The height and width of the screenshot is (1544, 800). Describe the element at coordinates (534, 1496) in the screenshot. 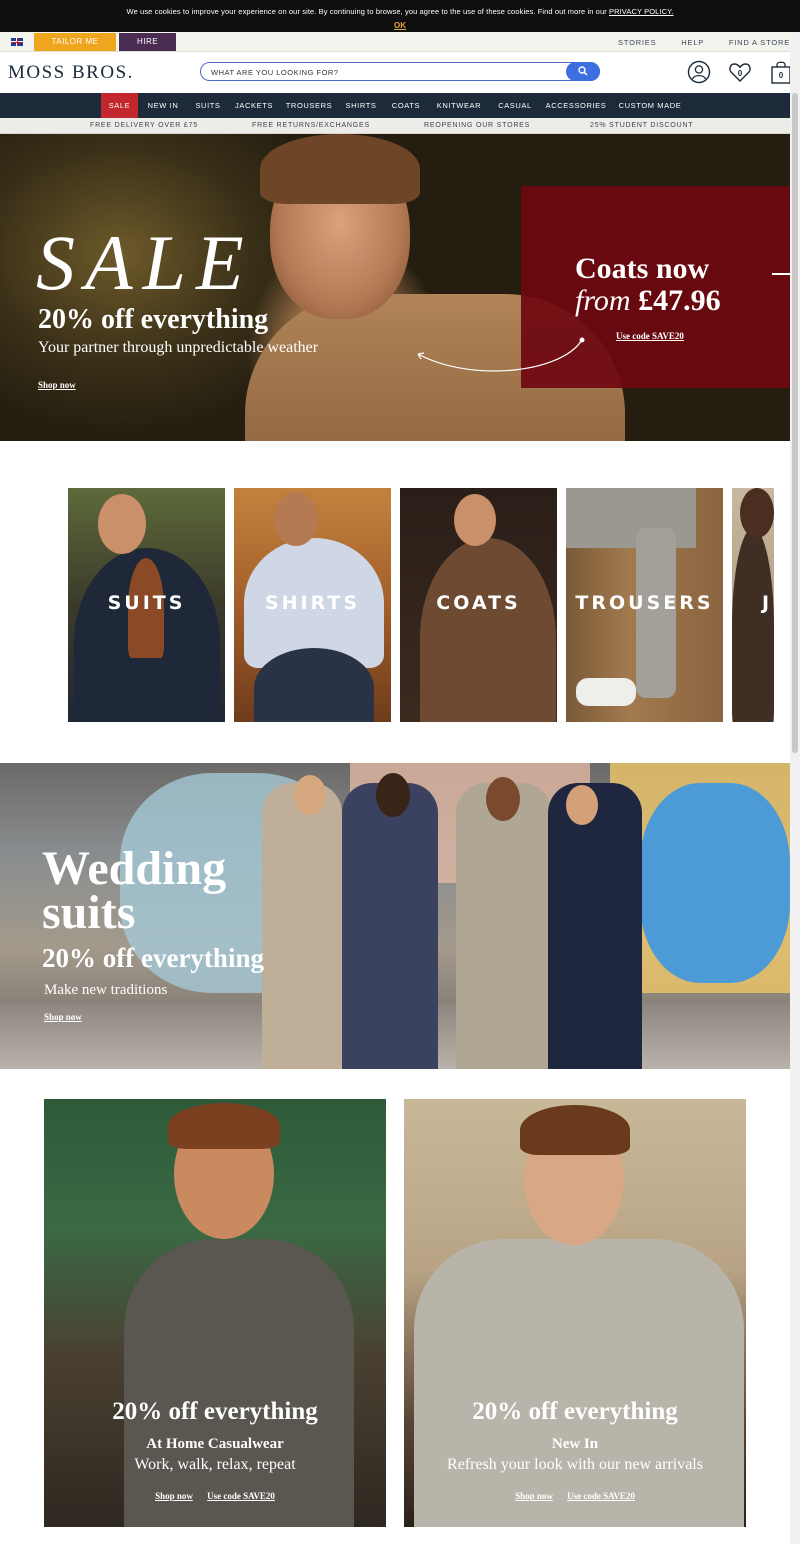

I see `card-2-shop-now-link: Shop now` at that location.